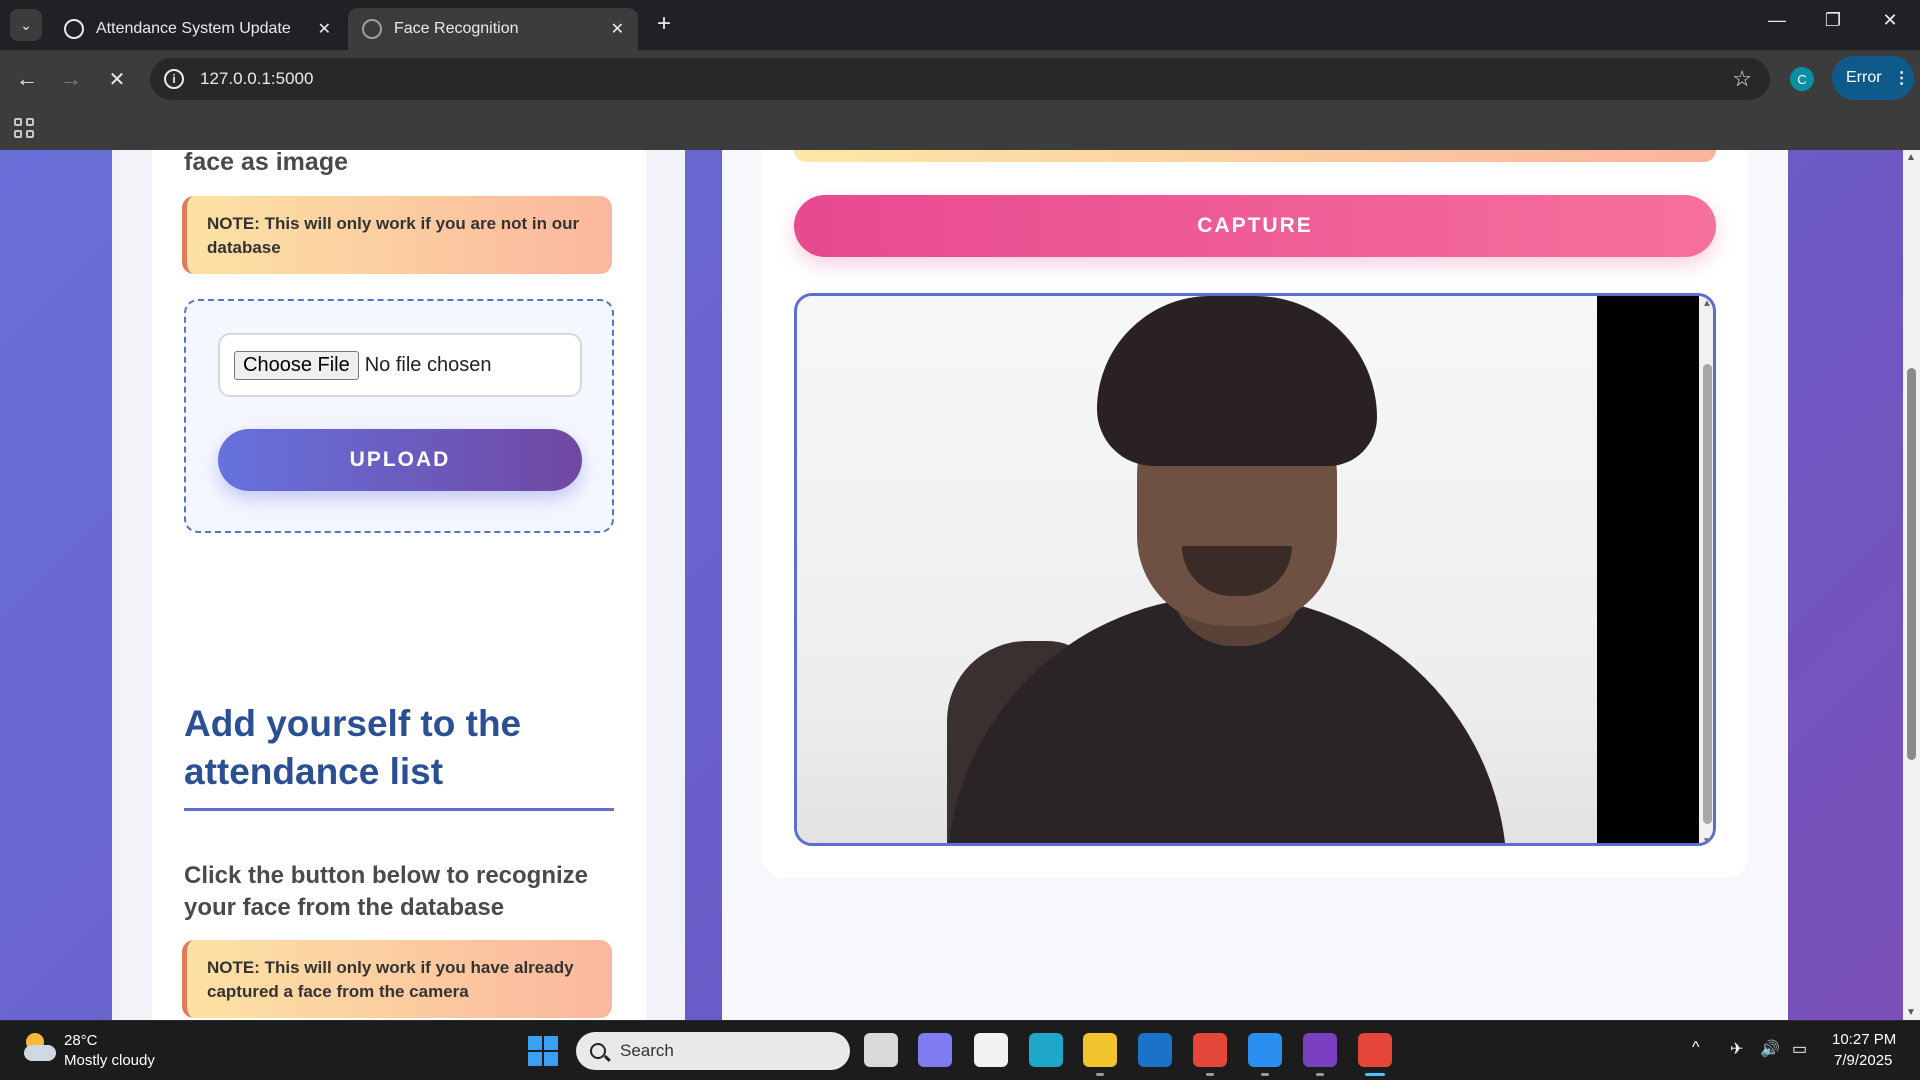  What do you see at coordinates (193, 28) in the screenshot?
I see `tab-title: Attendance System Update` at bounding box center [193, 28].